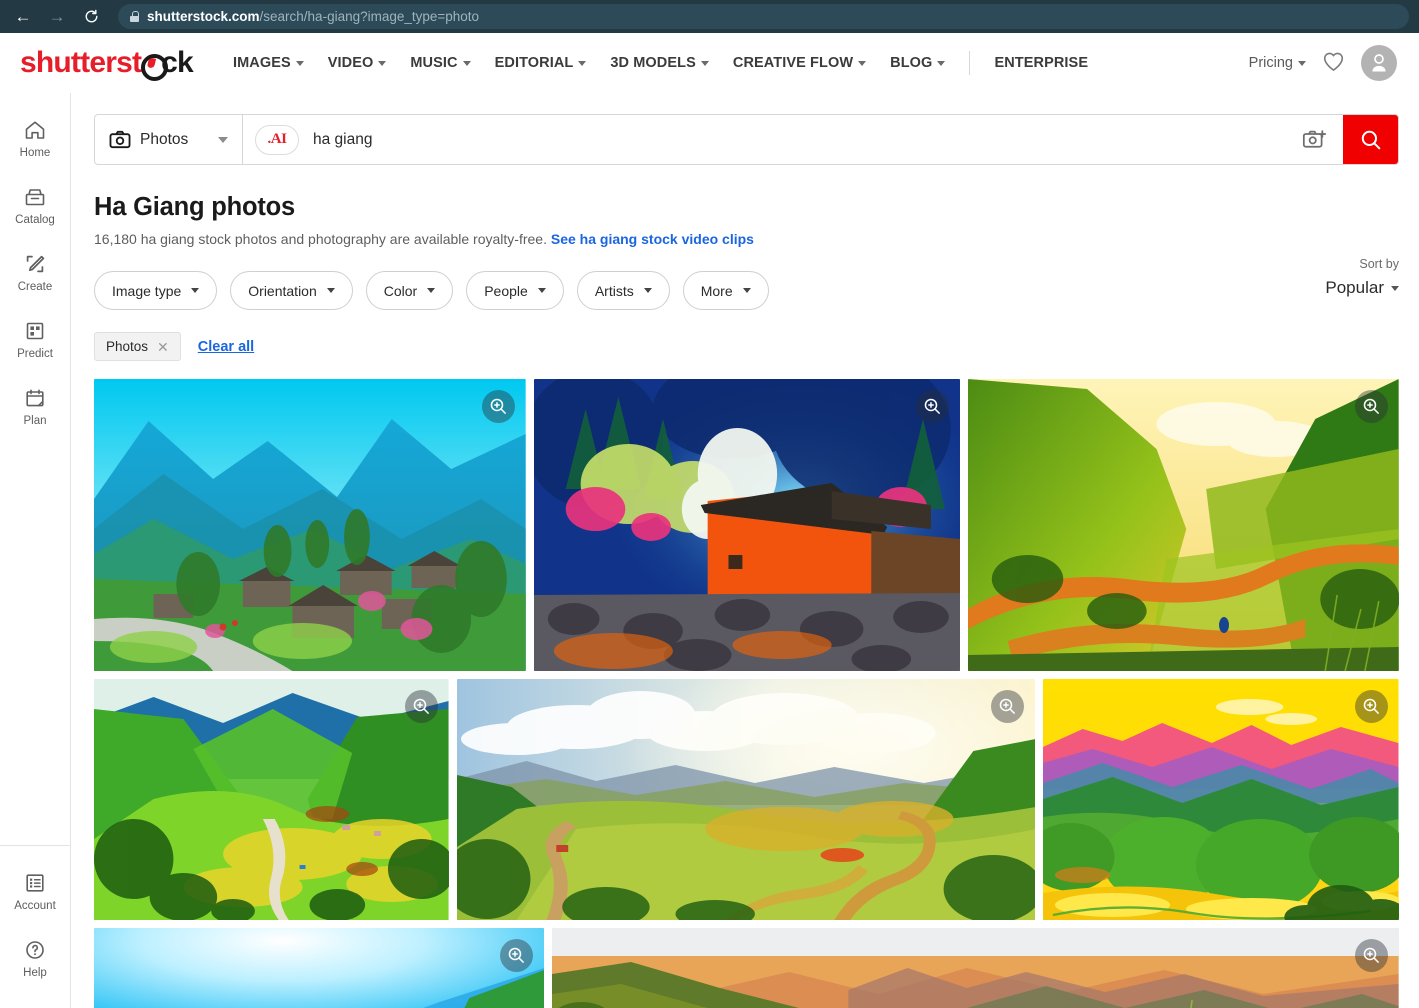 The height and width of the screenshot is (1008, 1419). I want to click on reload-icon, so click(91, 16).